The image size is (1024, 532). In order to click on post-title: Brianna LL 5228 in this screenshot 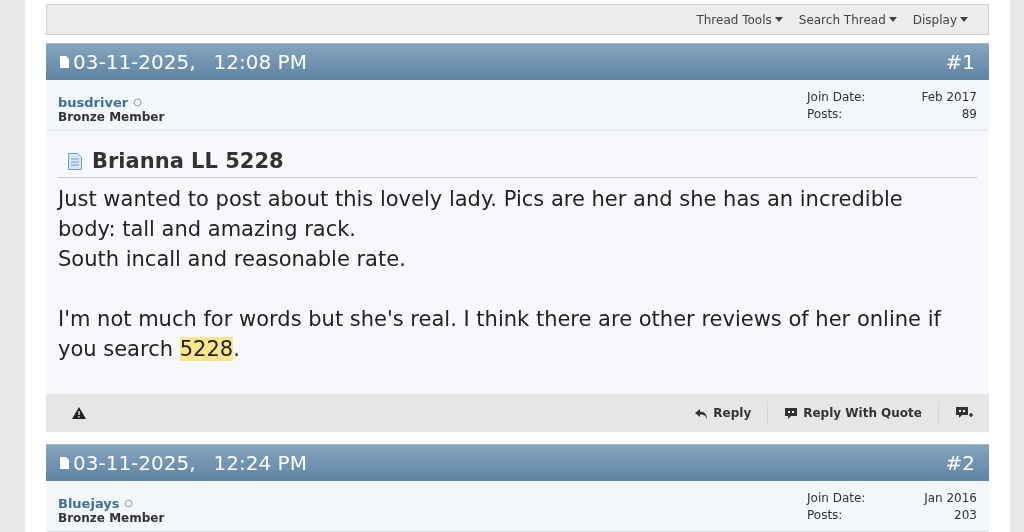, I will do `click(188, 161)`.